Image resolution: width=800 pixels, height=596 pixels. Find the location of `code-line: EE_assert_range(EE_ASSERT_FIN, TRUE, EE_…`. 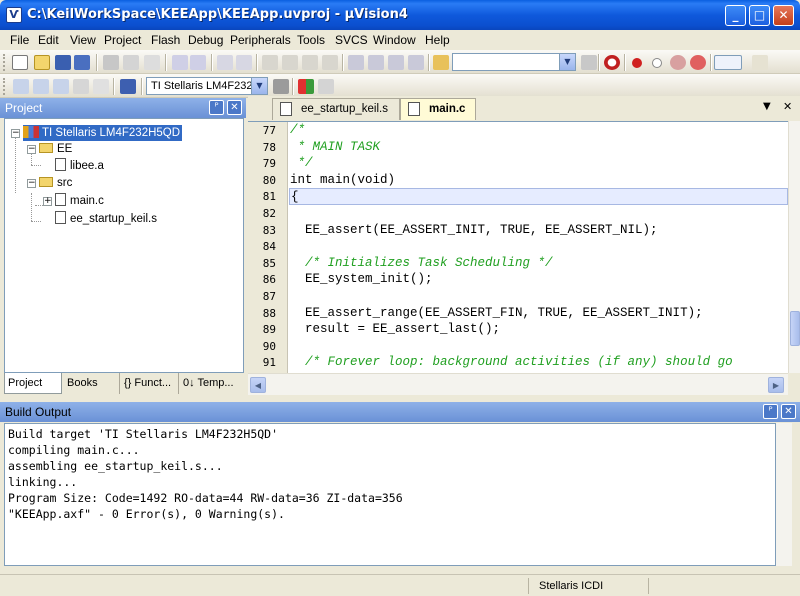

code-line: EE_assert_range(EE_ASSERT_FIN, TRUE, EE_… is located at coordinates (538, 313).